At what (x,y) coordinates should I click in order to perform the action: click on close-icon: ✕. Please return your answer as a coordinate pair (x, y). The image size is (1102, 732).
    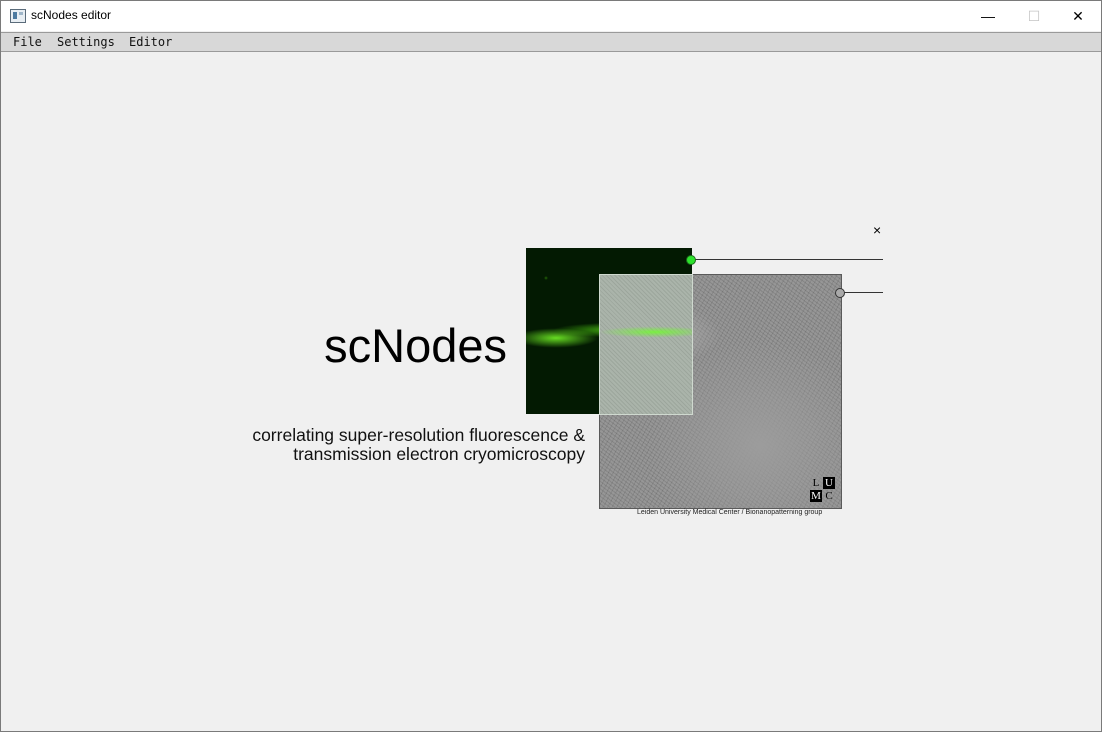
    Looking at the image, I should click on (1078, 15).